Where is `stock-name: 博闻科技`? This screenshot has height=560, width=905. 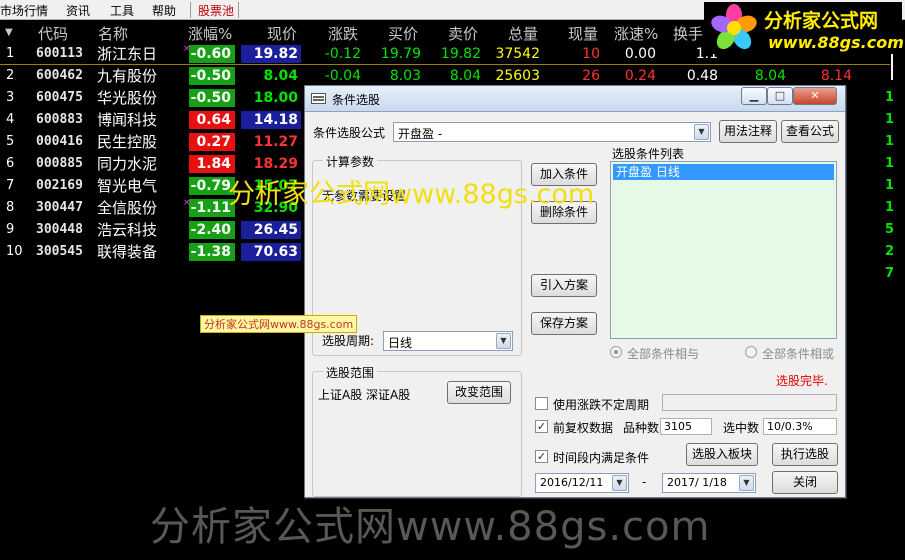 stock-name: 博闻科技 is located at coordinates (127, 120).